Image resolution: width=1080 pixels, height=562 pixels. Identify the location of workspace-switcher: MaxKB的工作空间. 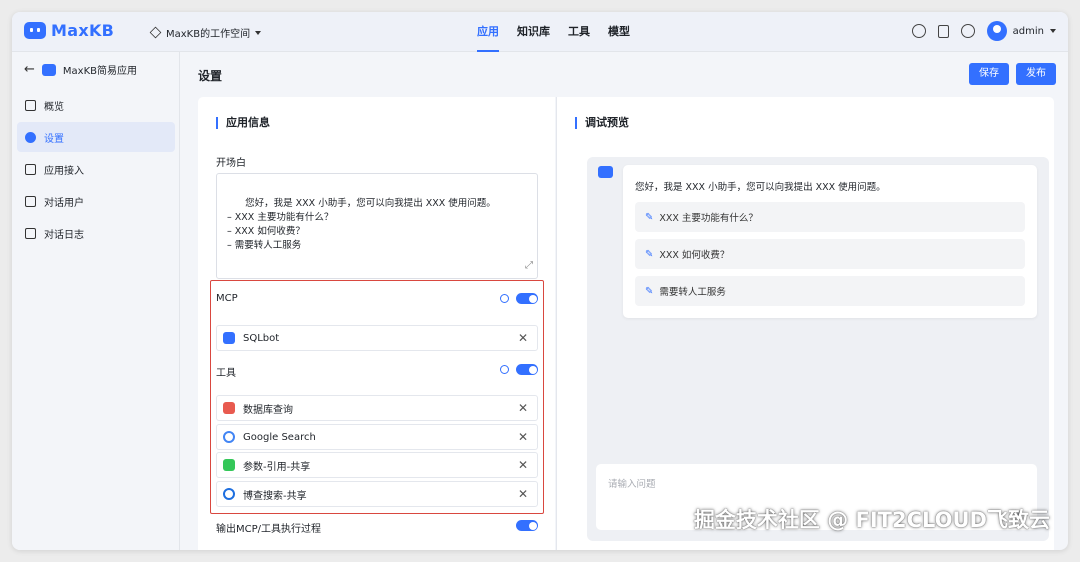
(205, 32).